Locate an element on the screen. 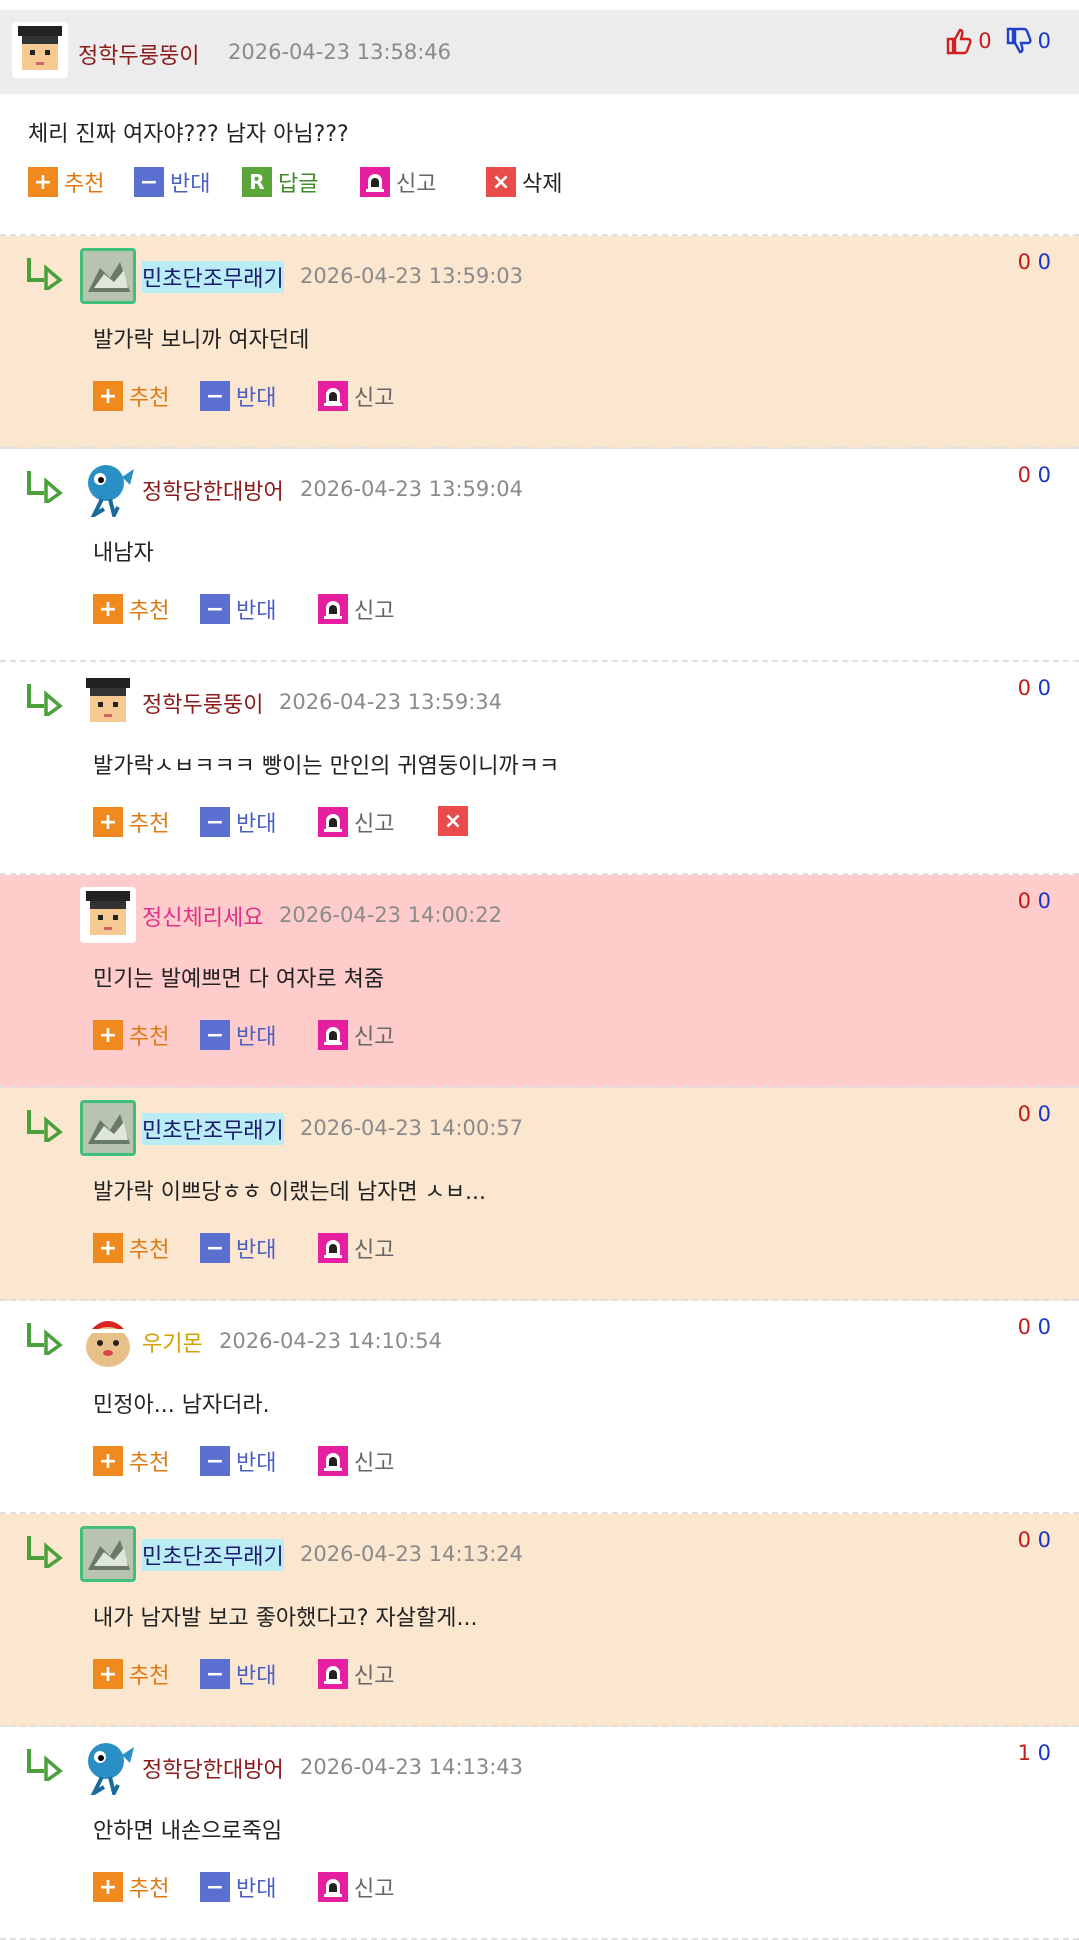  down-count: 0 is located at coordinates (1044, 41).